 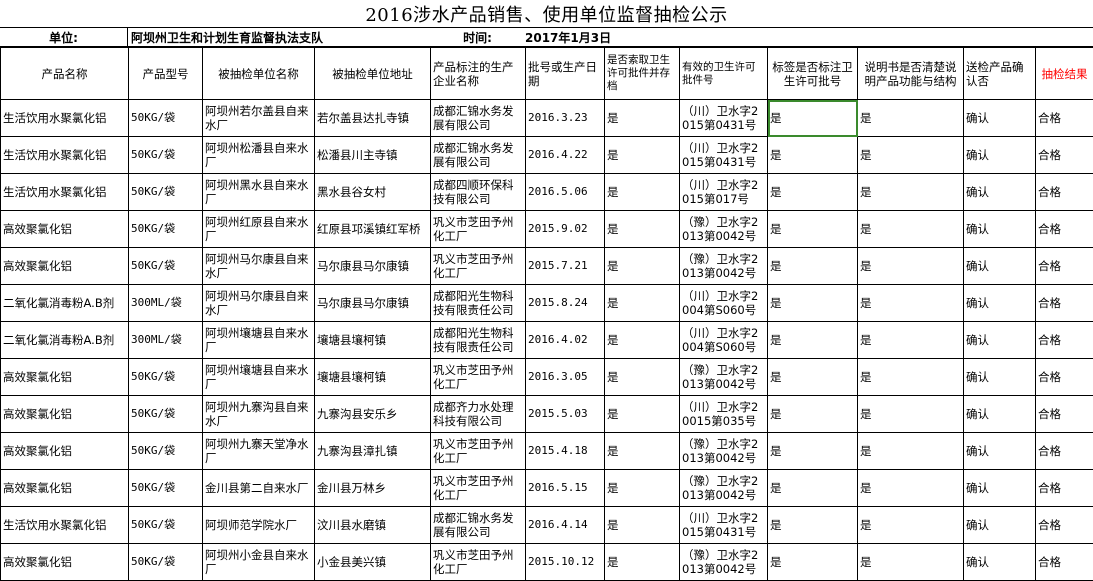 I want to click on header-cell: 是否索取卫生许可批件并存档, so click(x=642, y=74).